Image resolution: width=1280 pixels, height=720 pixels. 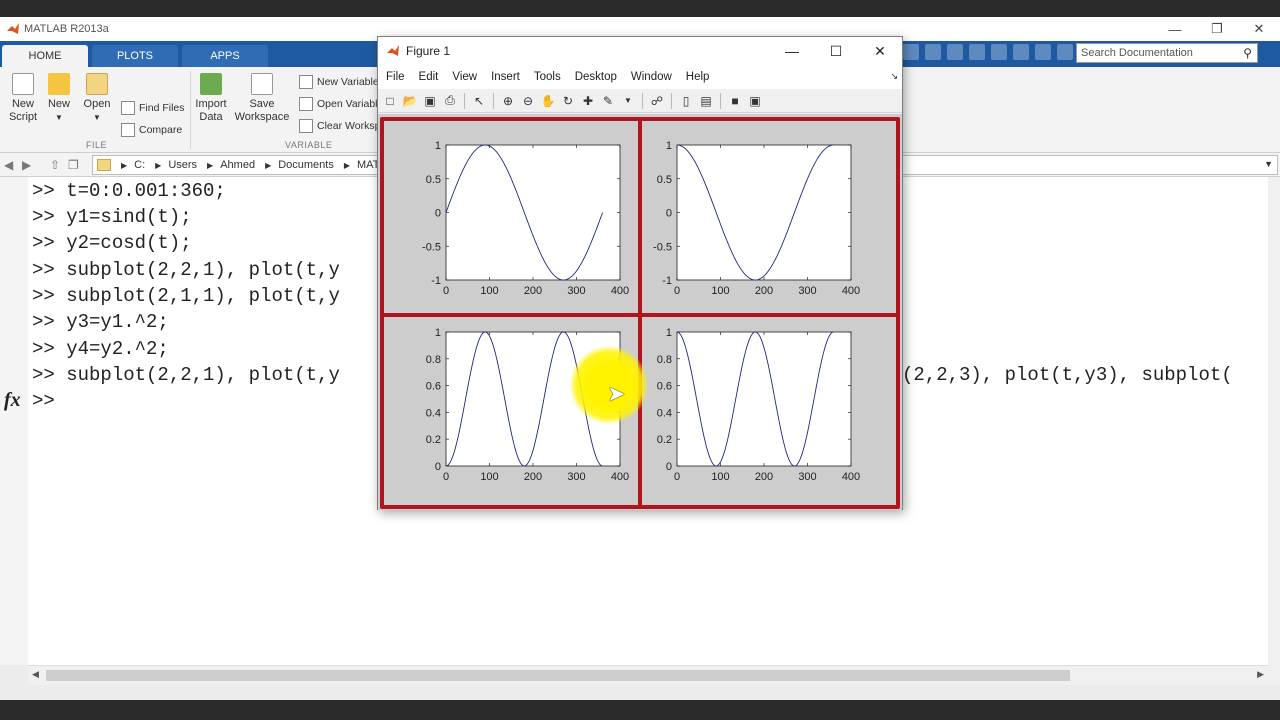 What do you see at coordinates (977, 52) in the screenshot?
I see `paste-icon` at bounding box center [977, 52].